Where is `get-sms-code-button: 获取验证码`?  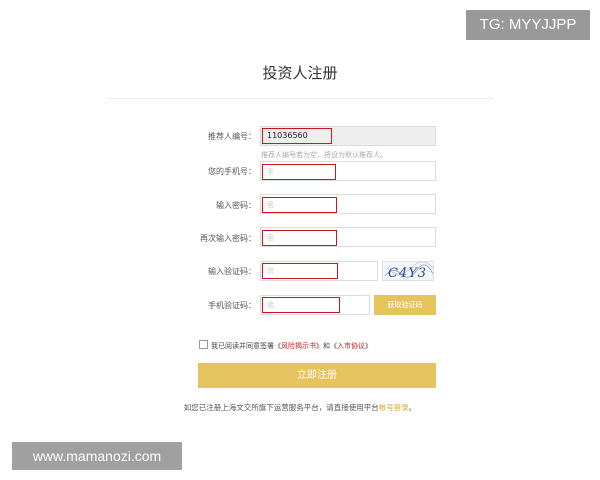 get-sms-code-button: 获取验证码 is located at coordinates (405, 305).